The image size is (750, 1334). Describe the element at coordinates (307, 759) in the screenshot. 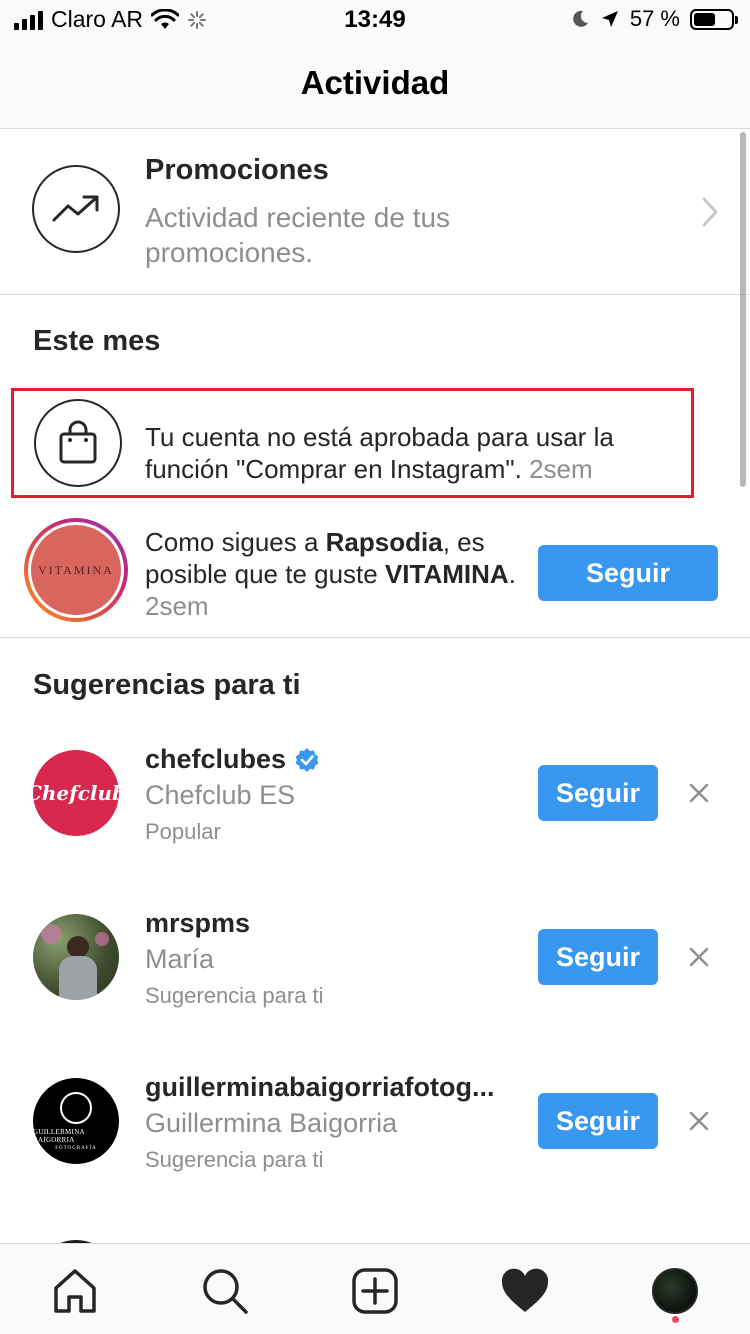

I see `verified-badge-icon` at that location.